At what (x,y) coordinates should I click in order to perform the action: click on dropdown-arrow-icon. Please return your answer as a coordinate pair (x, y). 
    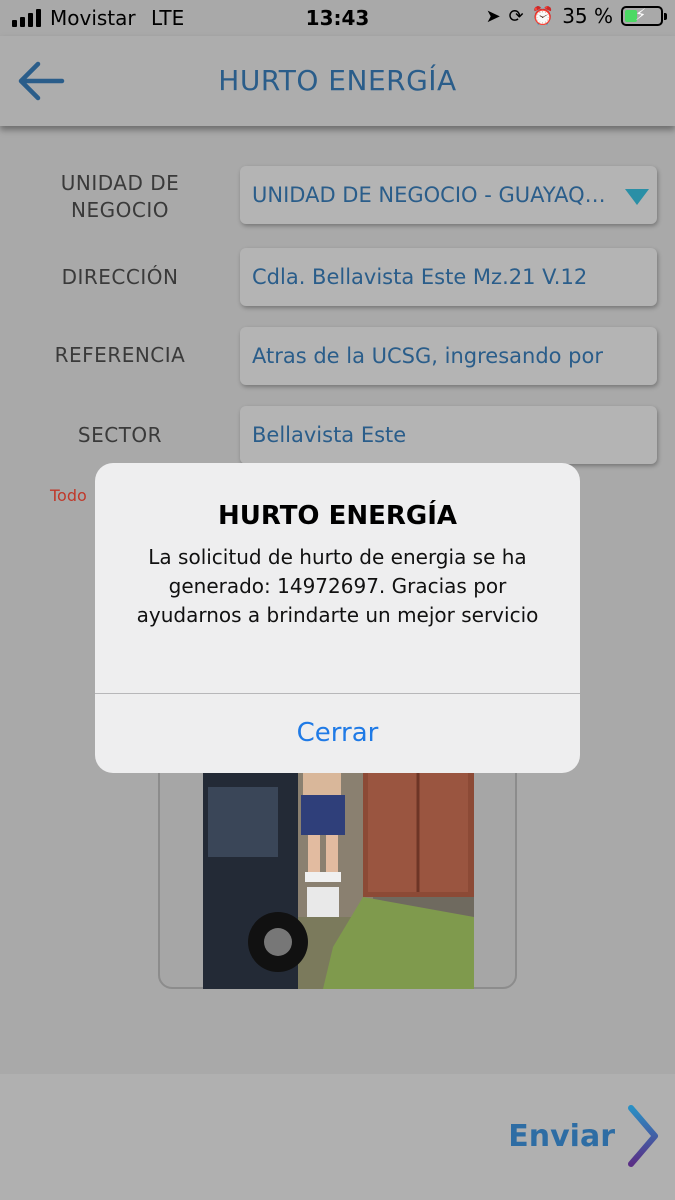
    Looking at the image, I should click on (637, 197).